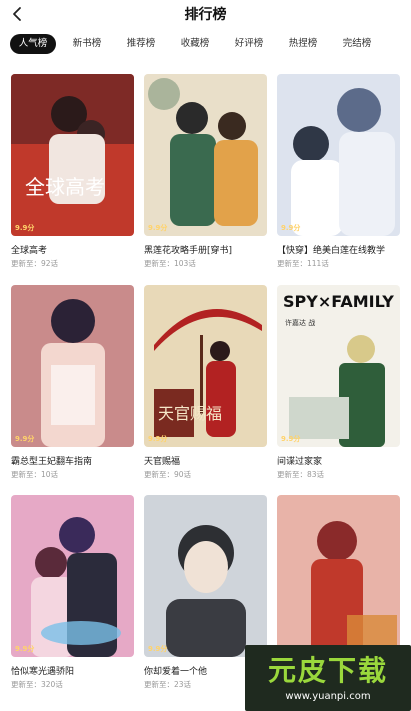 This screenshot has height=711, width=411. Describe the element at coordinates (300, 322) in the screenshot. I see `cover-subtitle-text: 许嘉达 战` at that location.